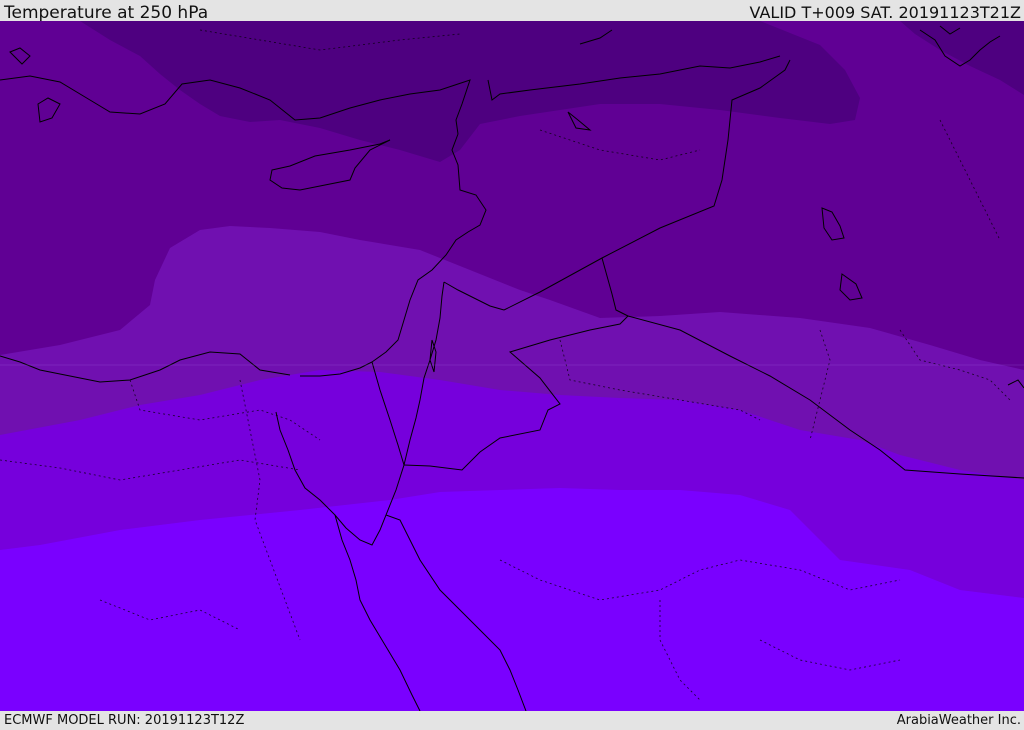 Image resolution: width=1024 pixels, height=730 pixels. What do you see at coordinates (124, 720) in the screenshot?
I see `model-run-label: ECMWF MODEL RUN: 20191123T12Z` at bounding box center [124, 720].